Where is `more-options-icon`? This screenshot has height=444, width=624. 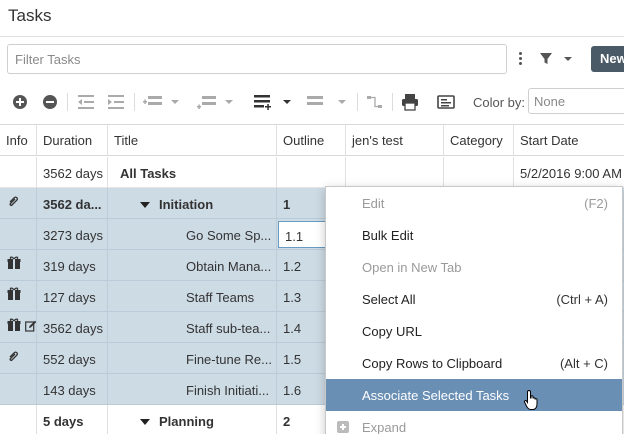
more-options-icon is located at coordinates (520, 59).